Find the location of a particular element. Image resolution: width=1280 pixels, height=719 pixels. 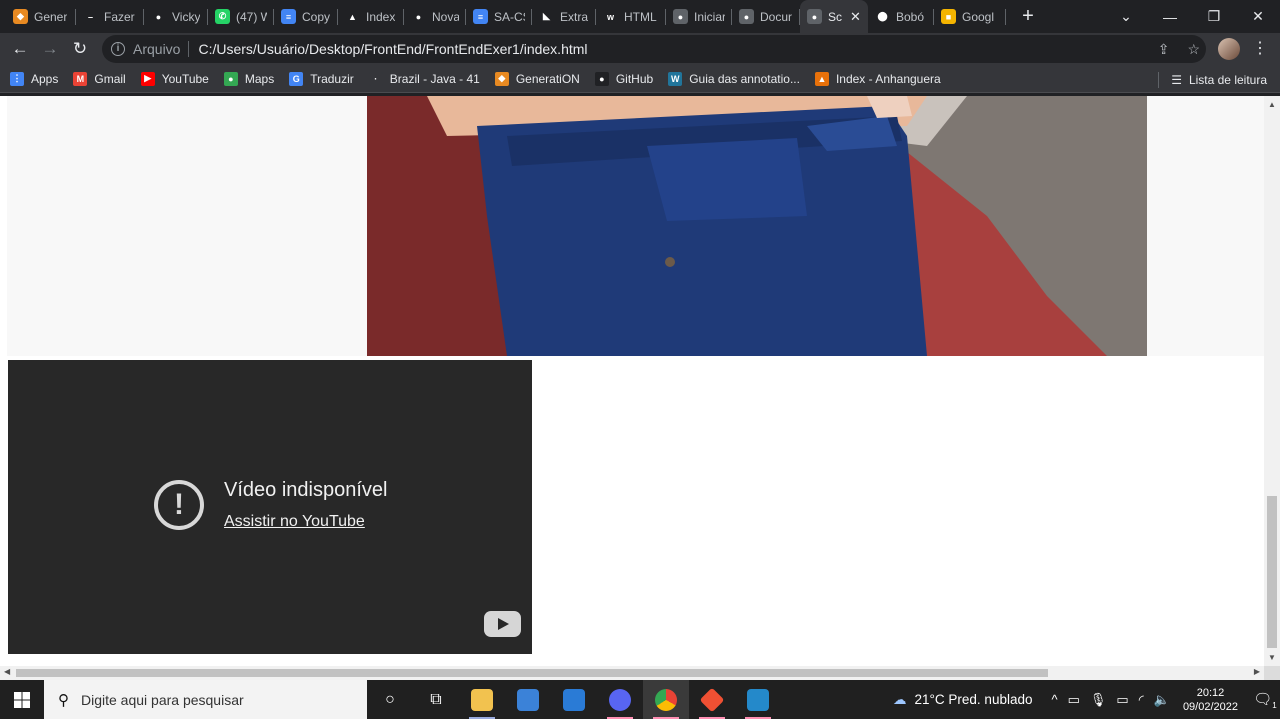

file-explorer-icon is located at coordinates (482, 699).